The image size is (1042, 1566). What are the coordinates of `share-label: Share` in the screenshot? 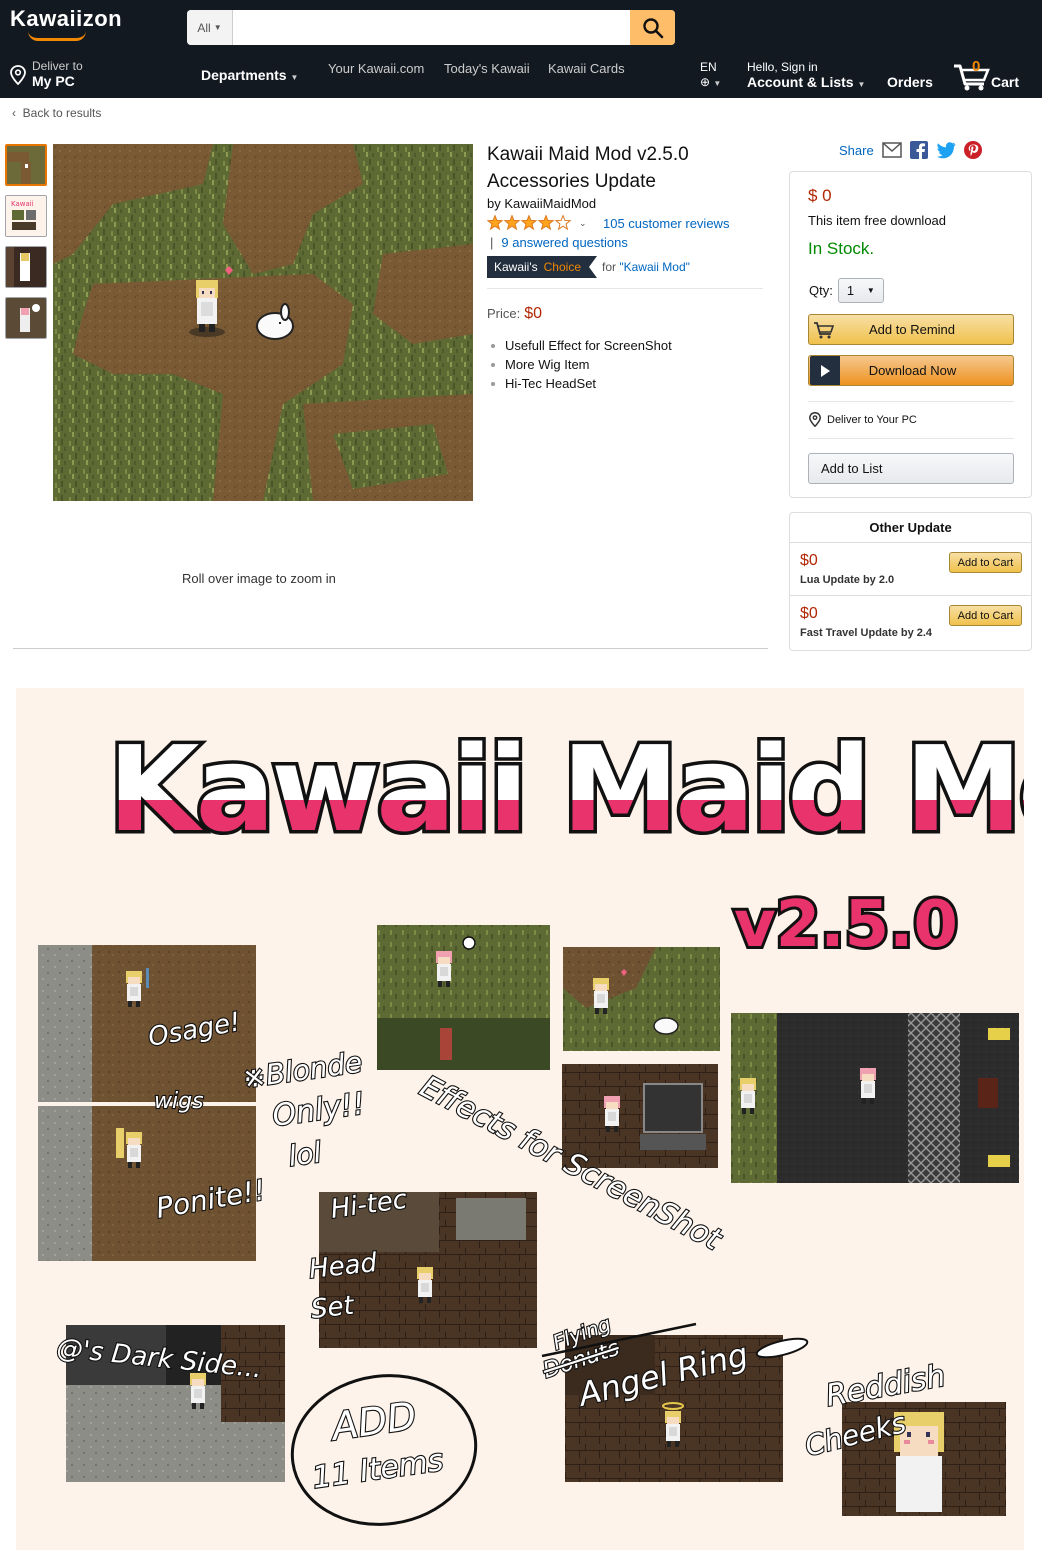 It's located at (856, 150).